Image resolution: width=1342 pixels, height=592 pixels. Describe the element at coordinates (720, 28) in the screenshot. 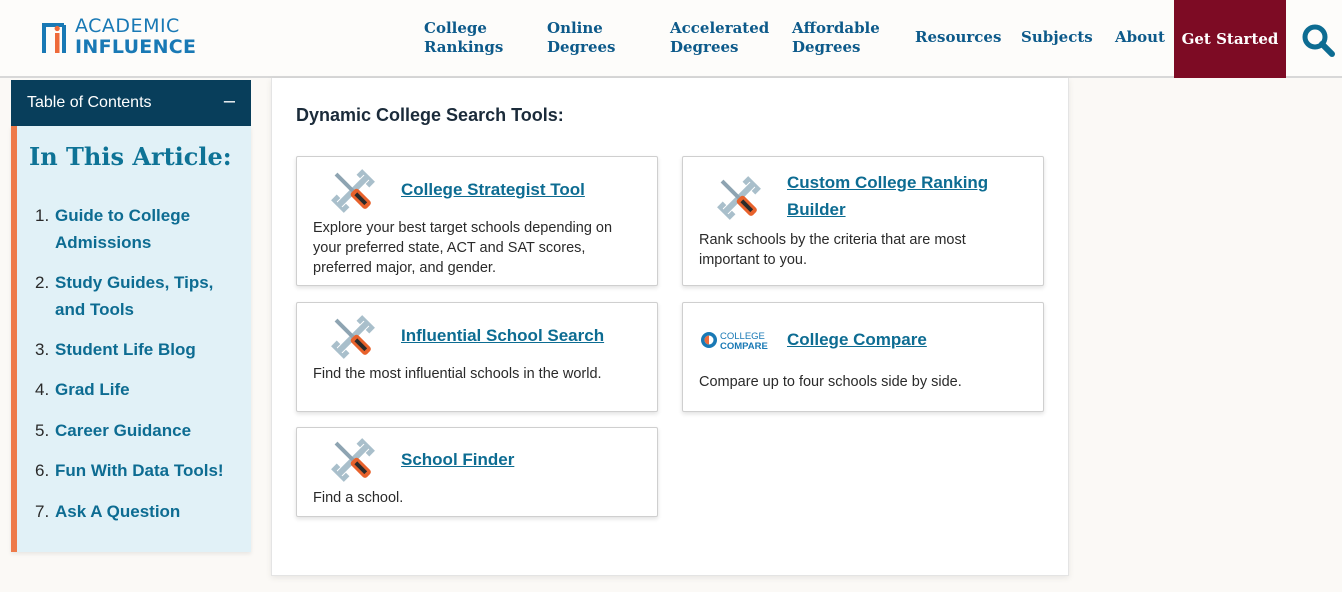

I see `nav-label: Accelerated` at that location.